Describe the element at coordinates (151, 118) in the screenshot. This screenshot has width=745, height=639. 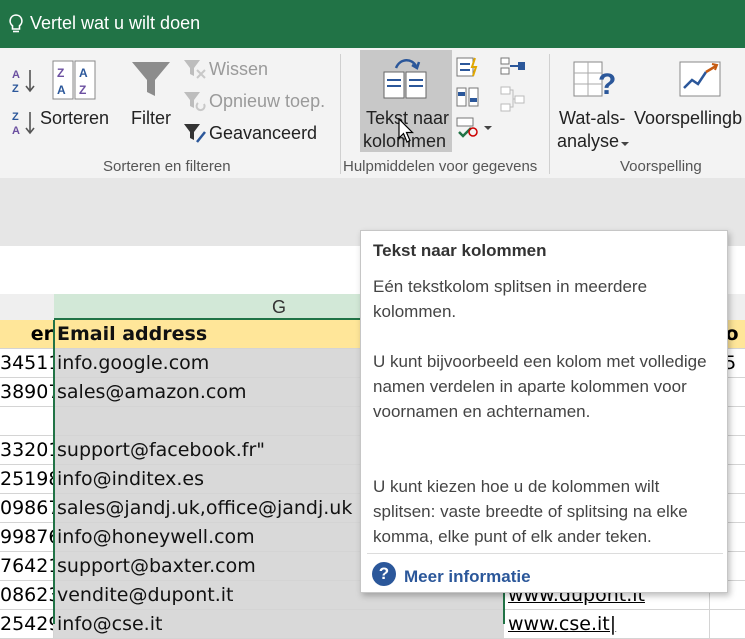
I see `filter-button: Filter` at that location.